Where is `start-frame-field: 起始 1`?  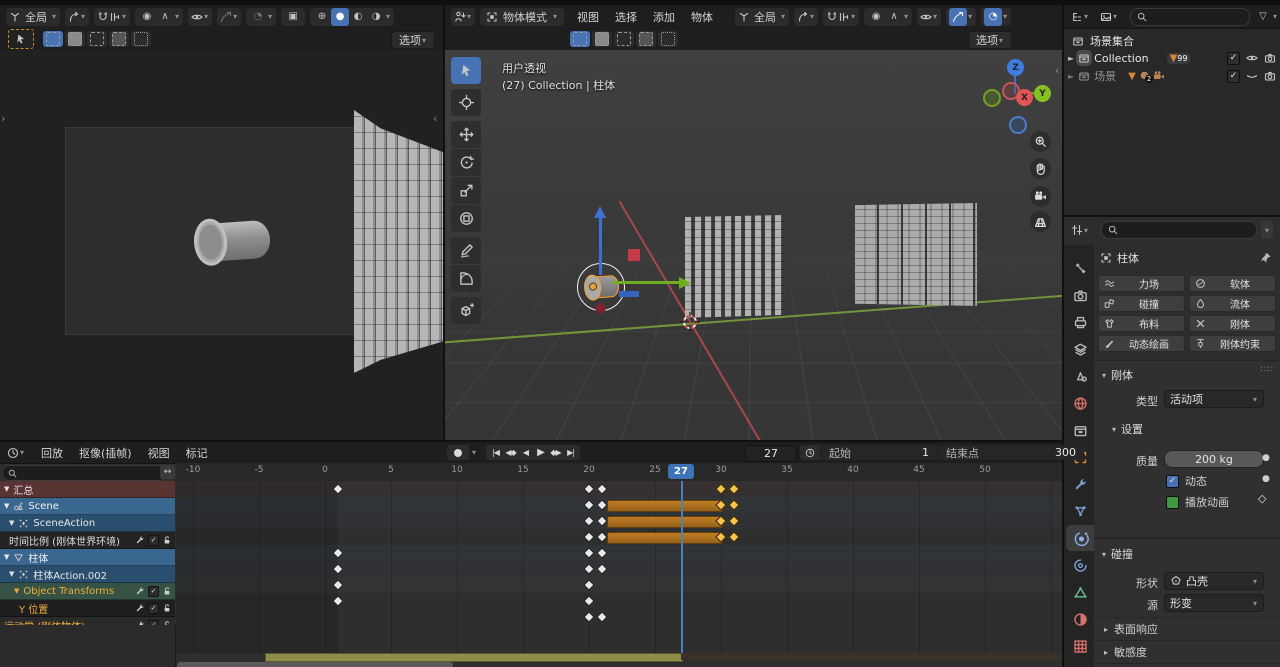 start-frame-field: 起始 1 is located at coordinates (879, 452).